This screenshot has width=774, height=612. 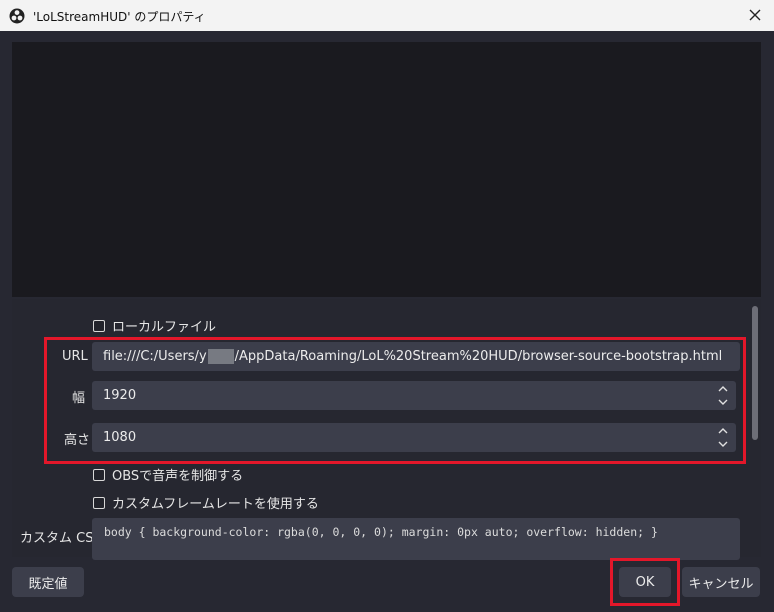 What do you see at coordinates (721, 582) in the screenshot?
I see `cancel-button: キャンセル` at bounding box center [721, 582].